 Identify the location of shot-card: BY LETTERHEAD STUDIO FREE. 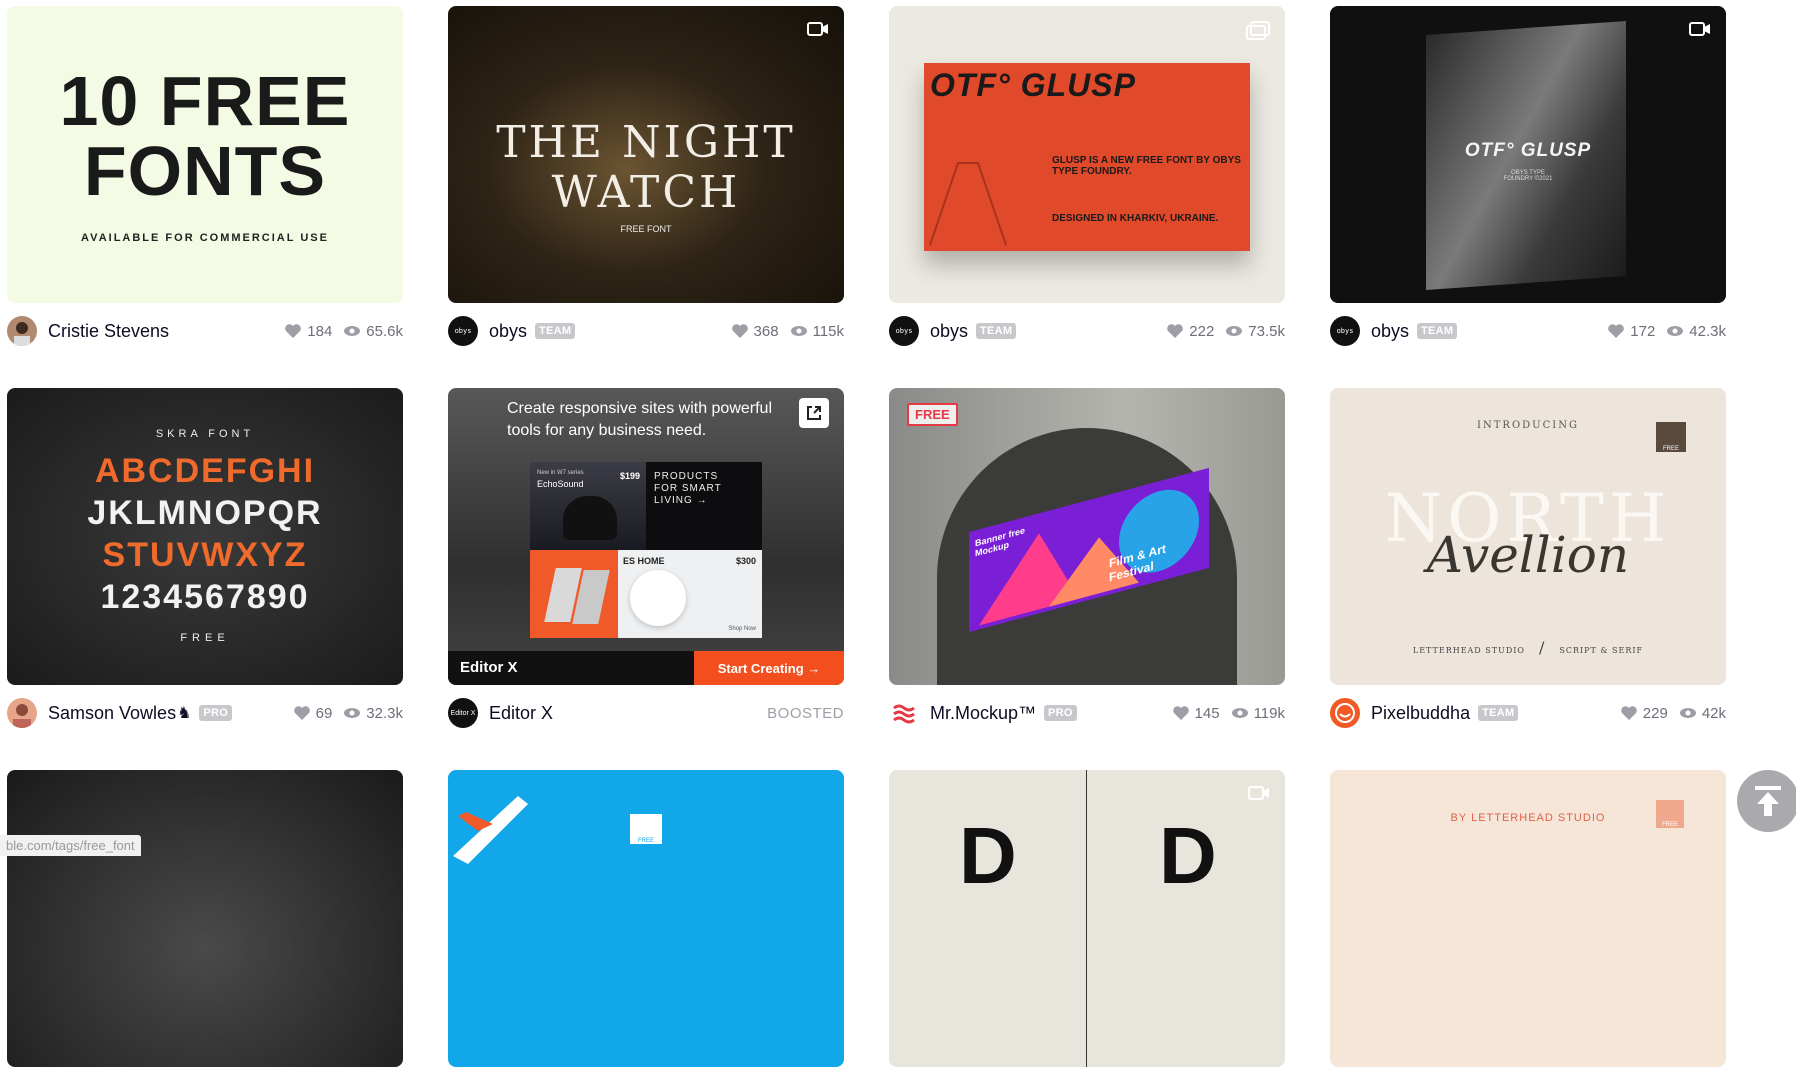
(1528, 918).